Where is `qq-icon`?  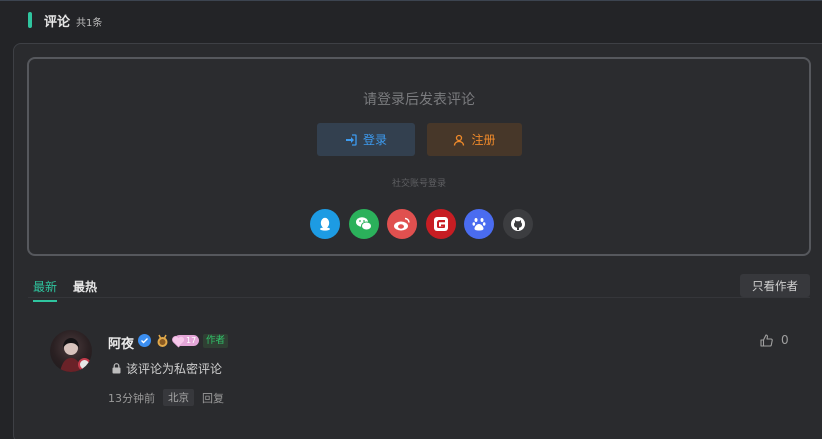 qq-icon is located at coordinates (325, 224).